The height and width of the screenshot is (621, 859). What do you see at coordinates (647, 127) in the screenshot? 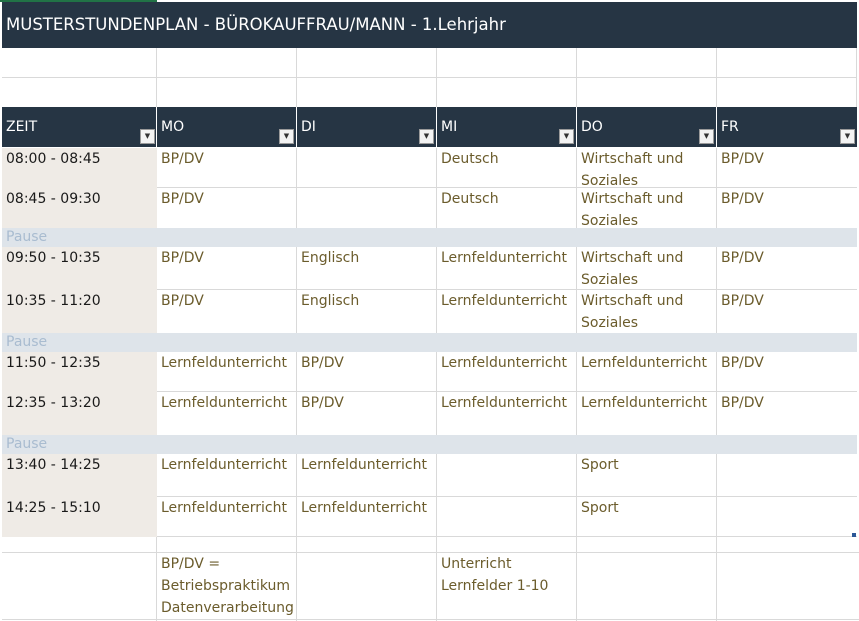
I see `header-do: DO` at bounding box center [647, 127].